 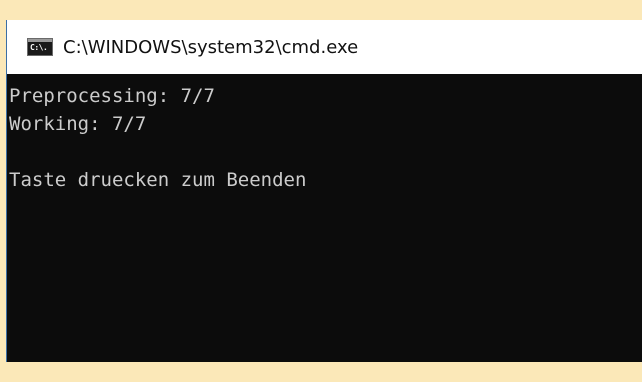 I want to click on console-line: Taste druecken zum Beenden, so click(x=158, y=180).